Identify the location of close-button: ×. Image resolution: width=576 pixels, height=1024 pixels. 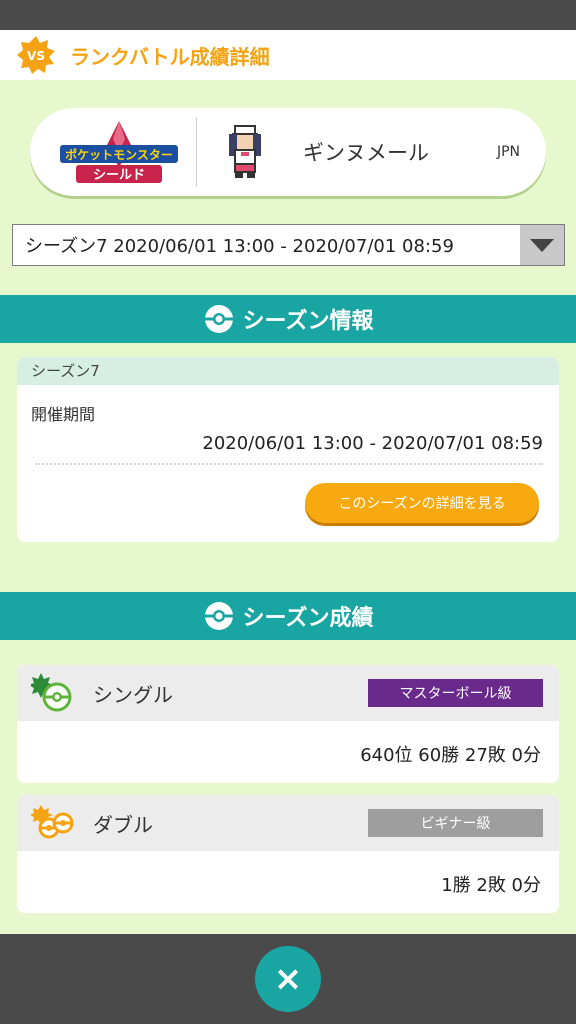
(288, 979).